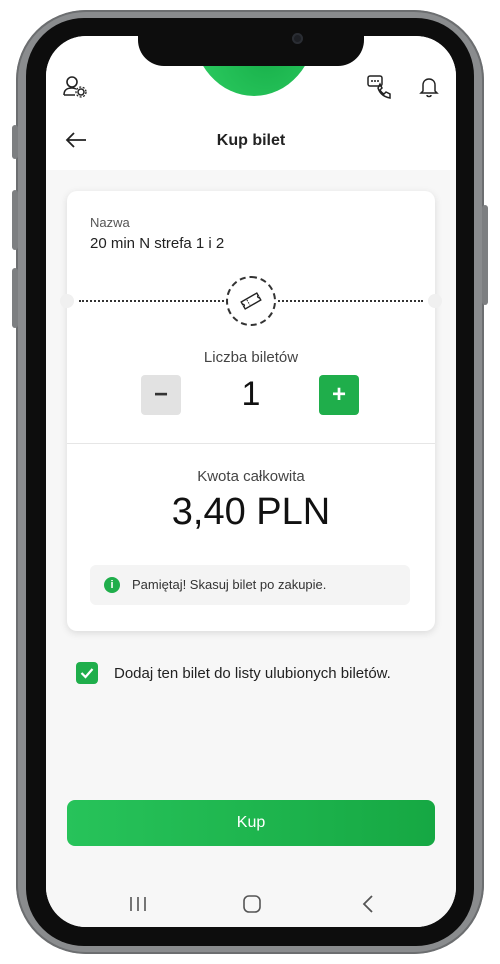 The height and width of the screenshot is (964, 500). What do you see at coordinates (112, 585) in the screenshot?
I see `info-icon: i` at bounding box center [112, 585].